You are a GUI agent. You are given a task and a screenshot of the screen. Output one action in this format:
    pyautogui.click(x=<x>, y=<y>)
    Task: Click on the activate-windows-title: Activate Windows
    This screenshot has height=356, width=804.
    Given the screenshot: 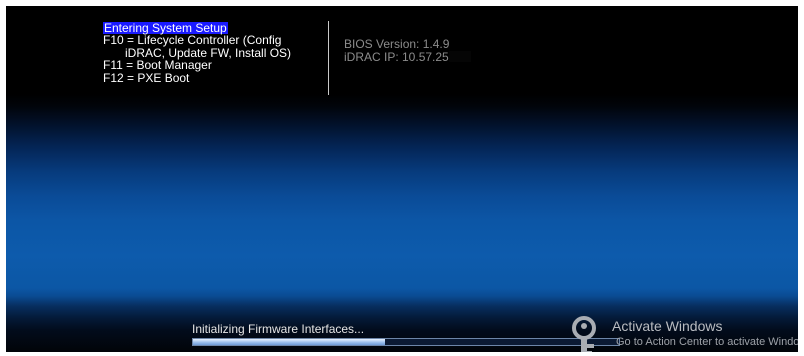 What is the action you would take?
    pyautogui.click(x=667, y=326)
    